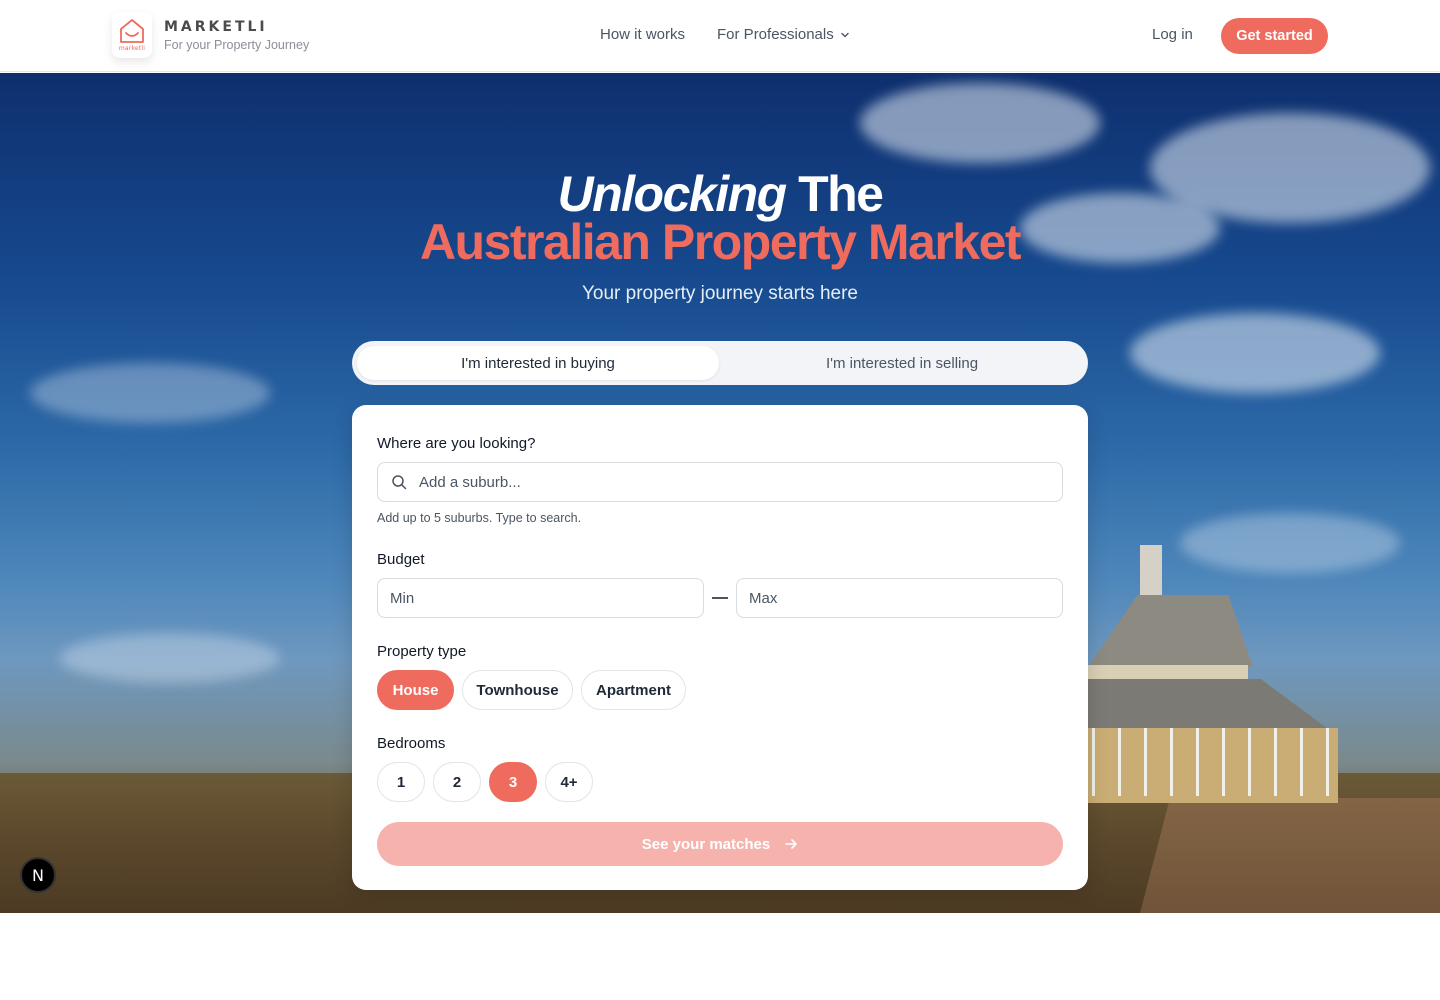  I want to click on suburb-search-input, so click(719, 482).